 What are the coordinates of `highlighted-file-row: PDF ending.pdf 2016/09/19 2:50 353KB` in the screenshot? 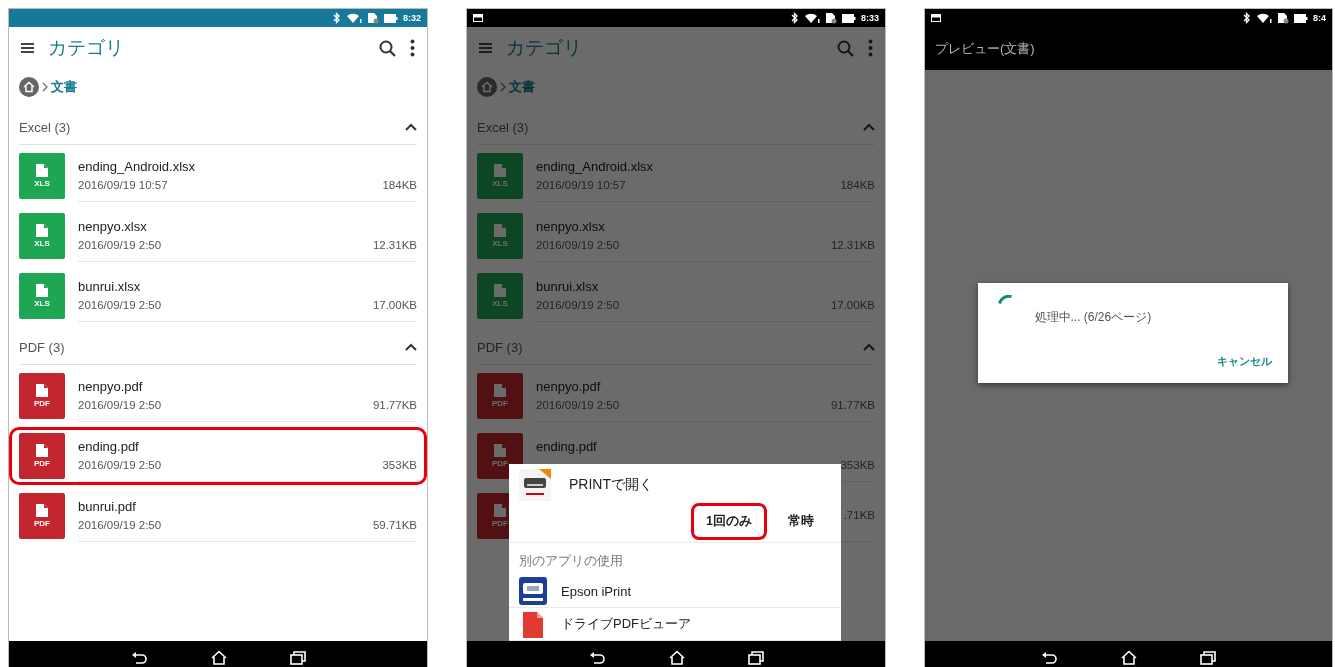 It's located at (218, 456).